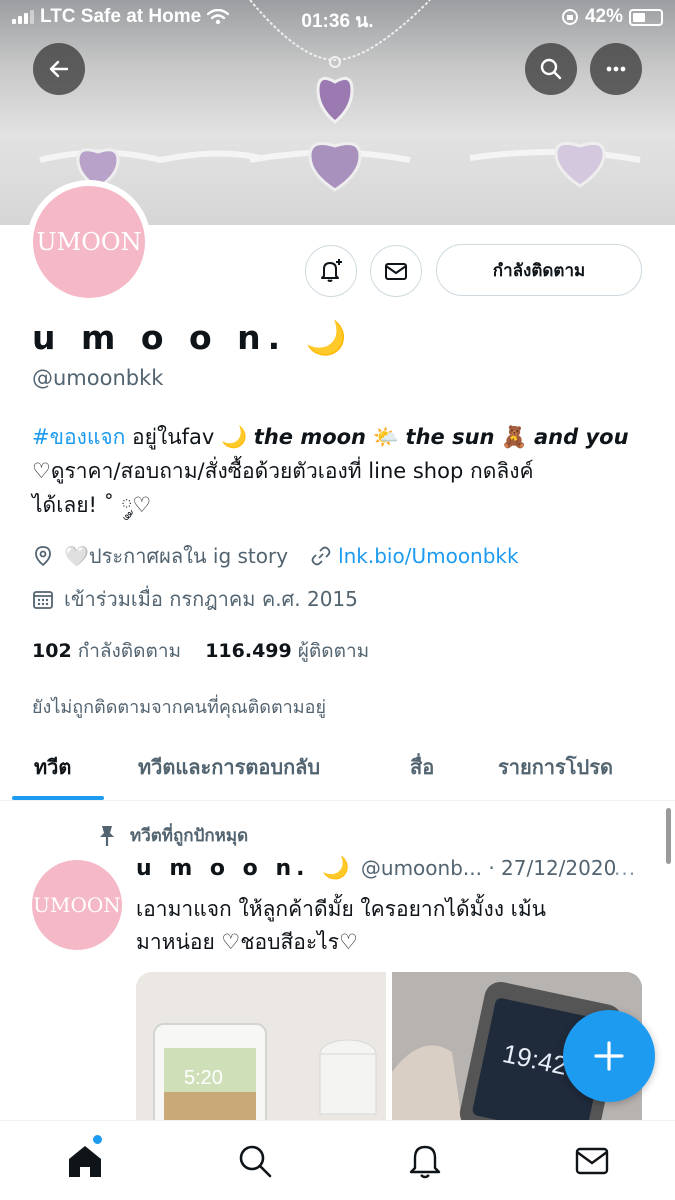 This screenshot has height=1200, width=675. I want to click on plus-icon, so click(609, 1056).